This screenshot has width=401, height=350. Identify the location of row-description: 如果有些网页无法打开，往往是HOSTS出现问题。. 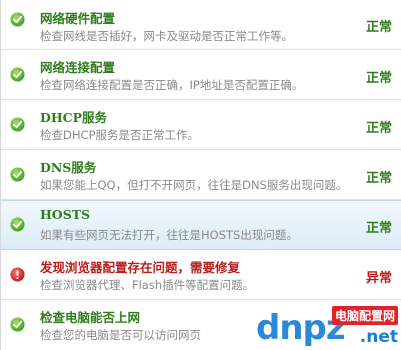
(169, 235).